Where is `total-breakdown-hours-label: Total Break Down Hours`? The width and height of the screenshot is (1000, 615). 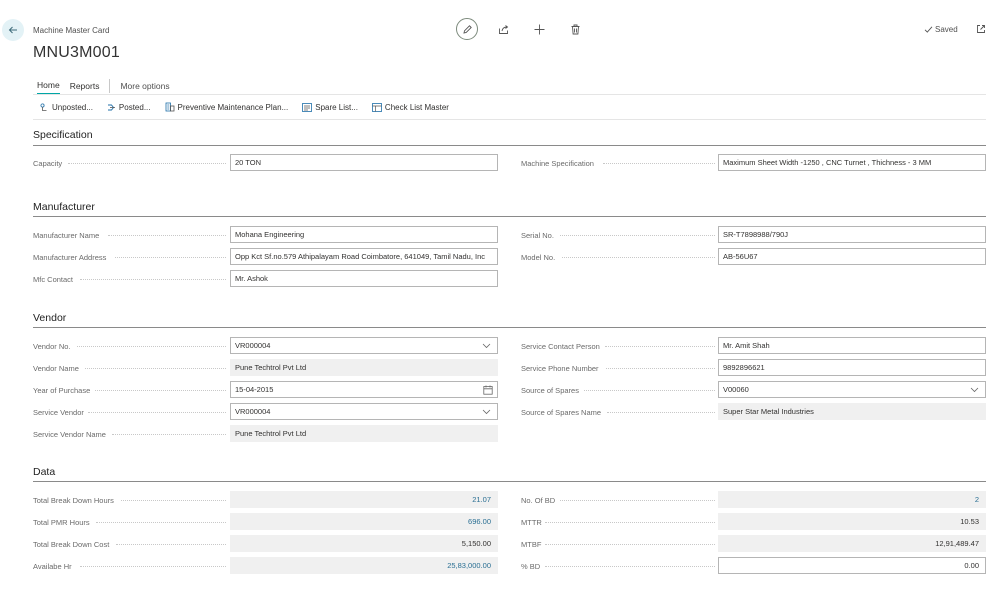
total-breakdown-hours-label: Total Break Down Hours is located at coordinates (73, 500).